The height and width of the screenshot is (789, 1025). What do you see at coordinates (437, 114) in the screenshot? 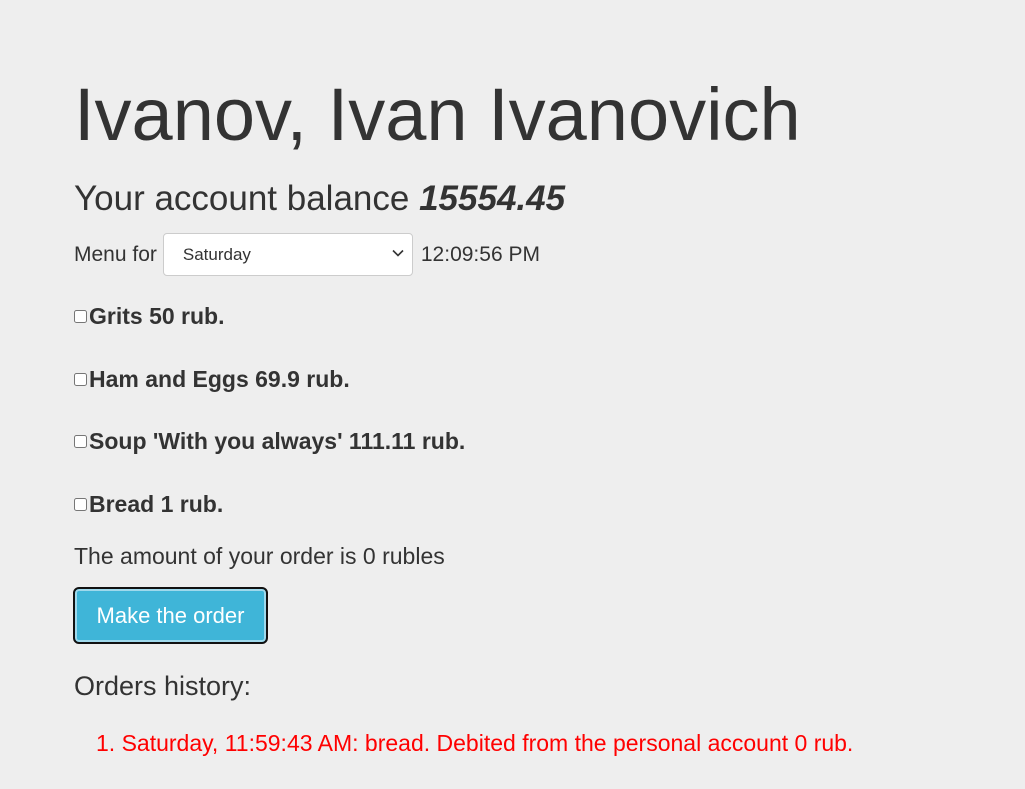
I see `user-full-name: Ivanov, Ivan Ivanovich` at bounding box center [437, 114].